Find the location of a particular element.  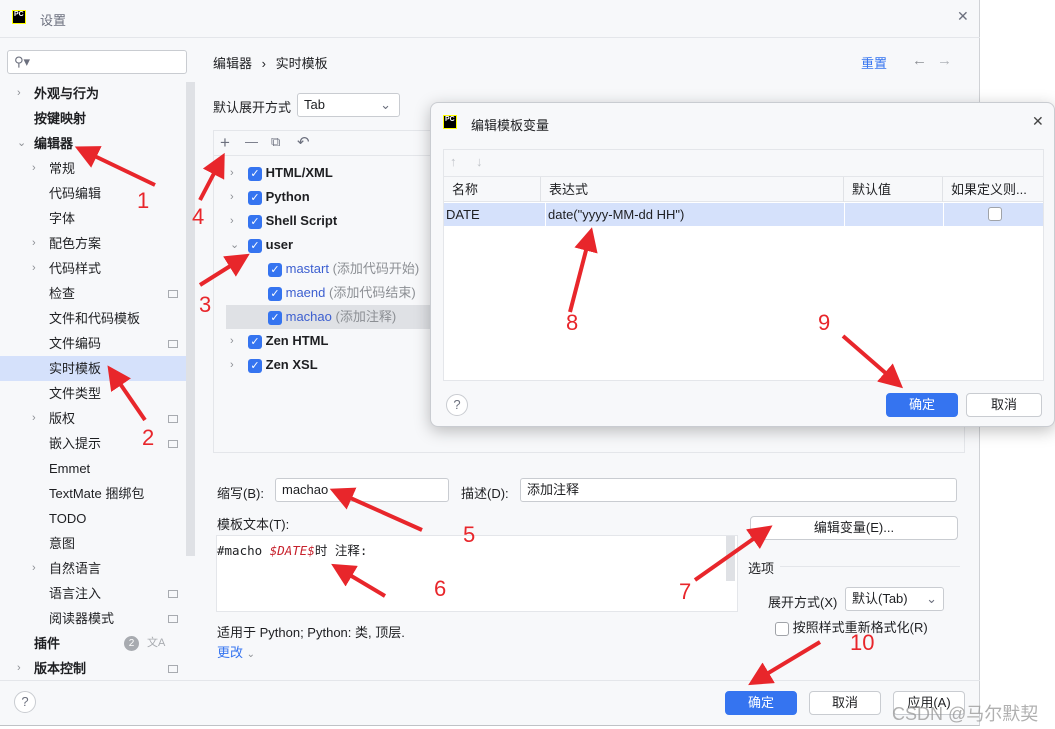

sidebar-item: 文件类型 is located at coordinates (93, 393).